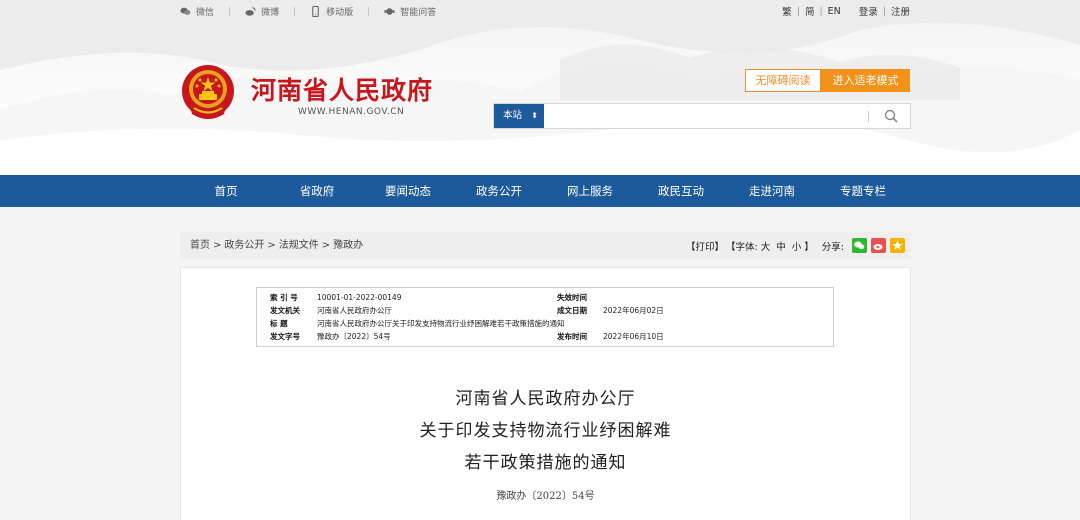  I want to click on meta-created-label: 成文日期, so click(572, 310).